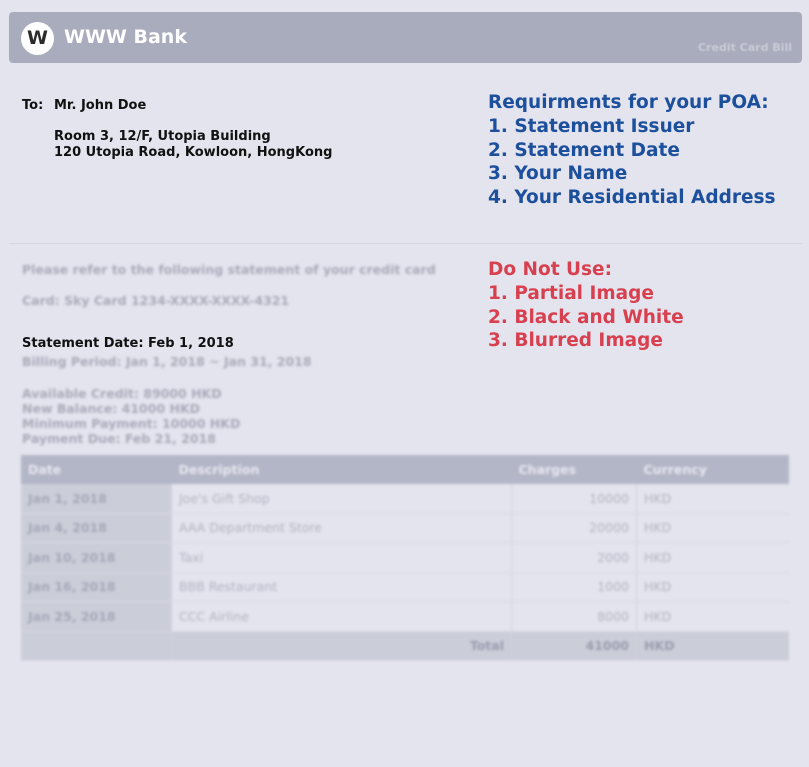 The image size is (809, 767). What do you see at coordinates (744, 47) in the screenshot?
I see `document-type: Credit Card Bill` at bounding box center [744, 47].